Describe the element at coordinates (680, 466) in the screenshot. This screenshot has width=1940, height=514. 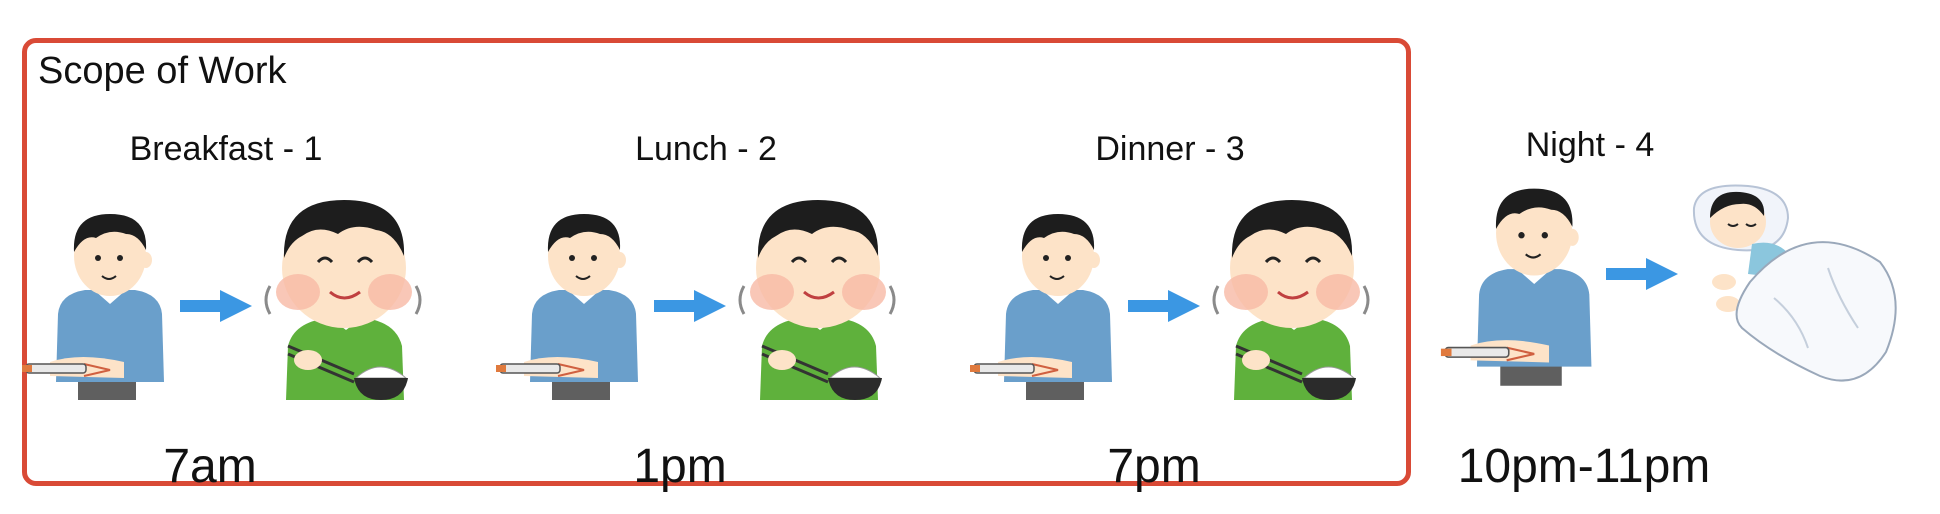
I see `panel-time: 1pm` at that location.